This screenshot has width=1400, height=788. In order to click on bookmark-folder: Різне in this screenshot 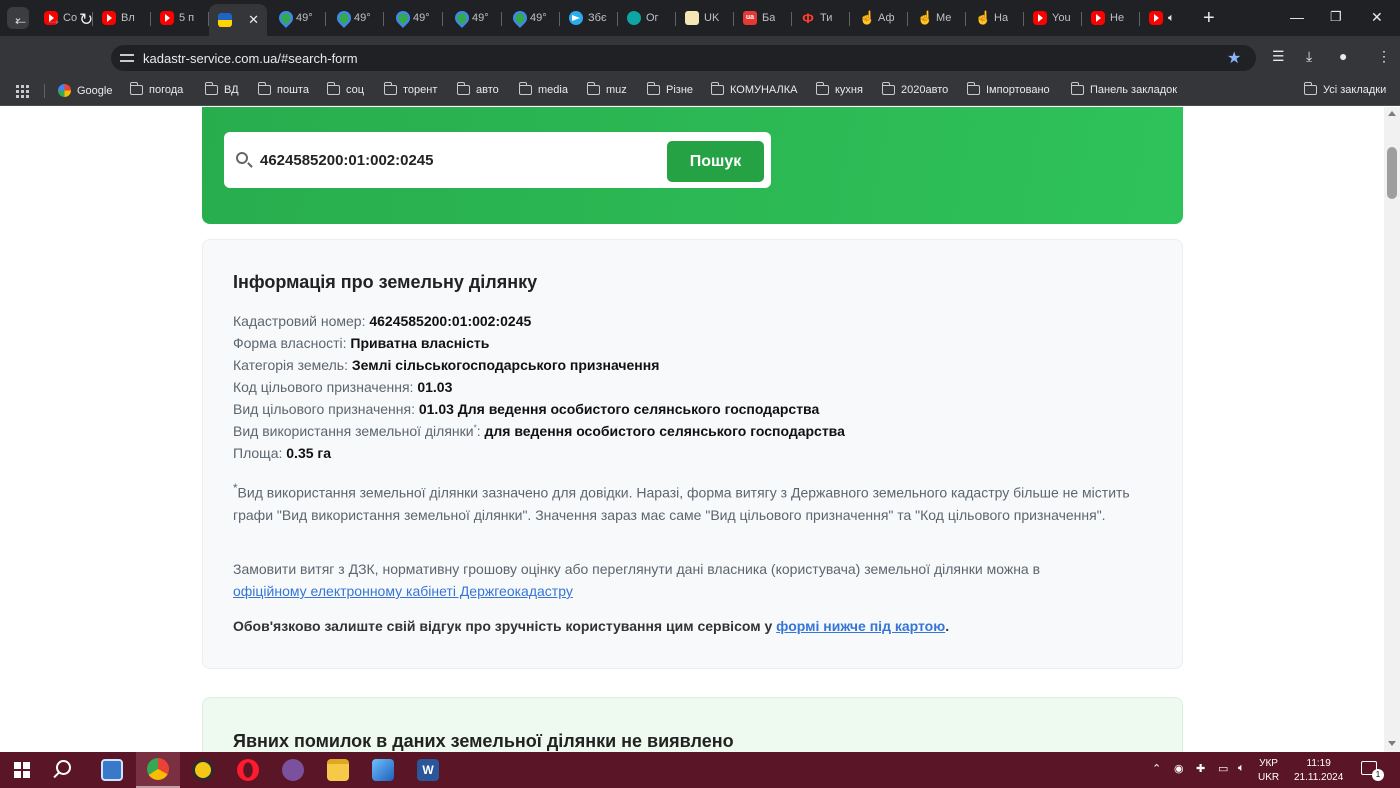, I will do `click(669, 89)`.